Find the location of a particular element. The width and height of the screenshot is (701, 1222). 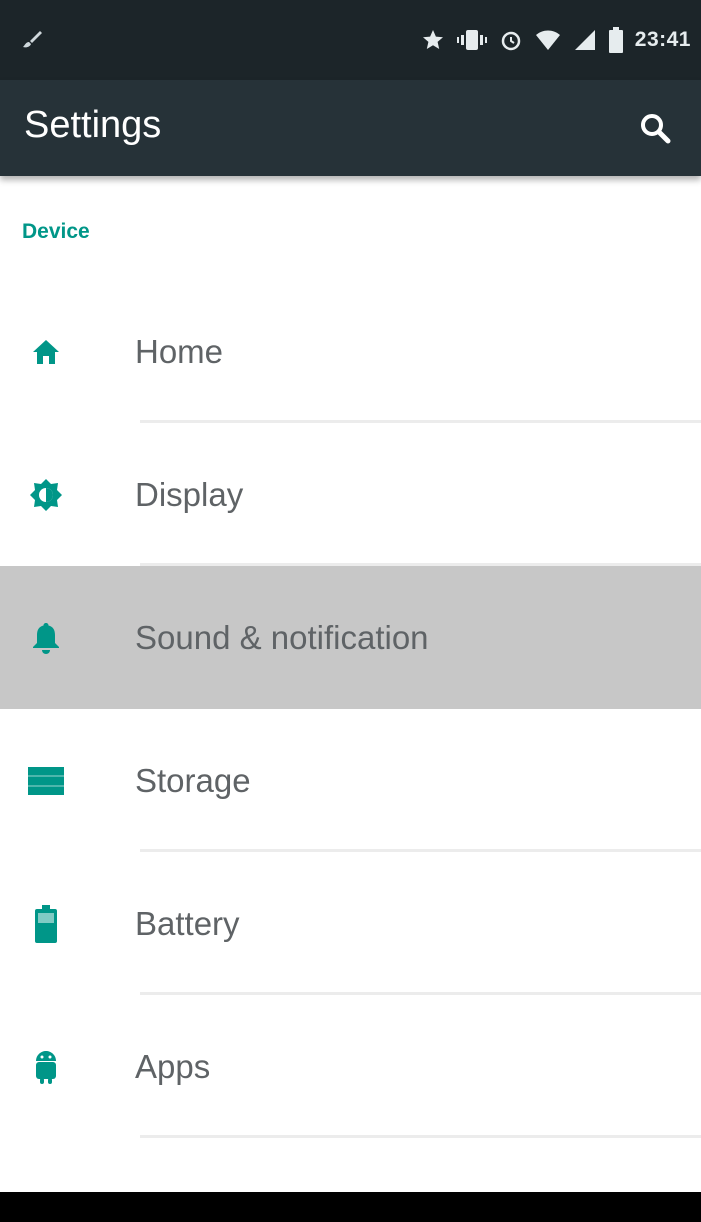

divider is located at coordinates (420, 1136).